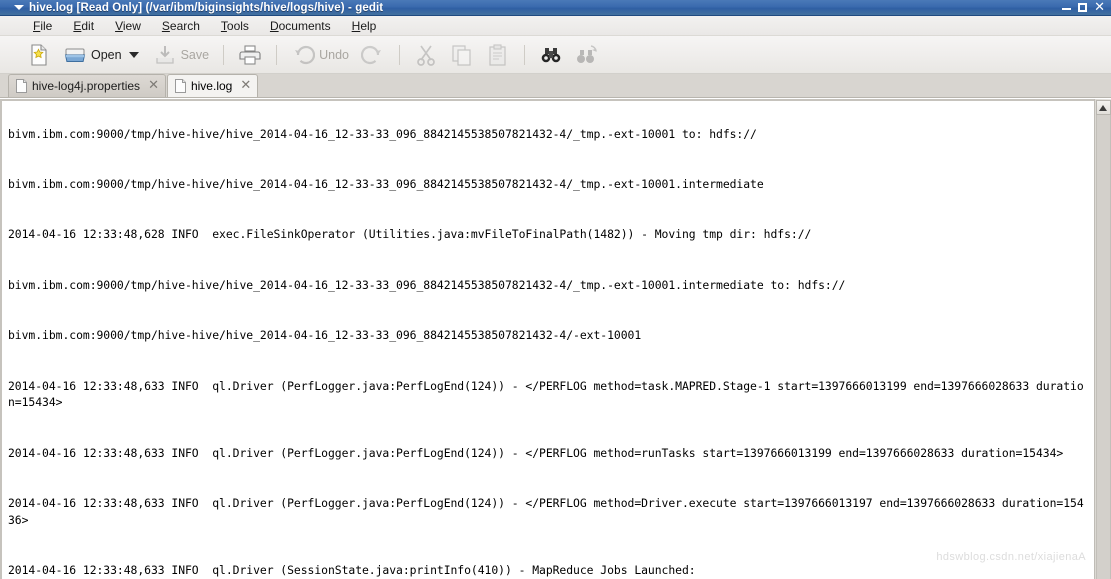 The image size is (1111, 579). What do you see at coordinates (133, 54) in the screenshot?
I see `open-chevron-down-icon` at bounding box center [133, 54].